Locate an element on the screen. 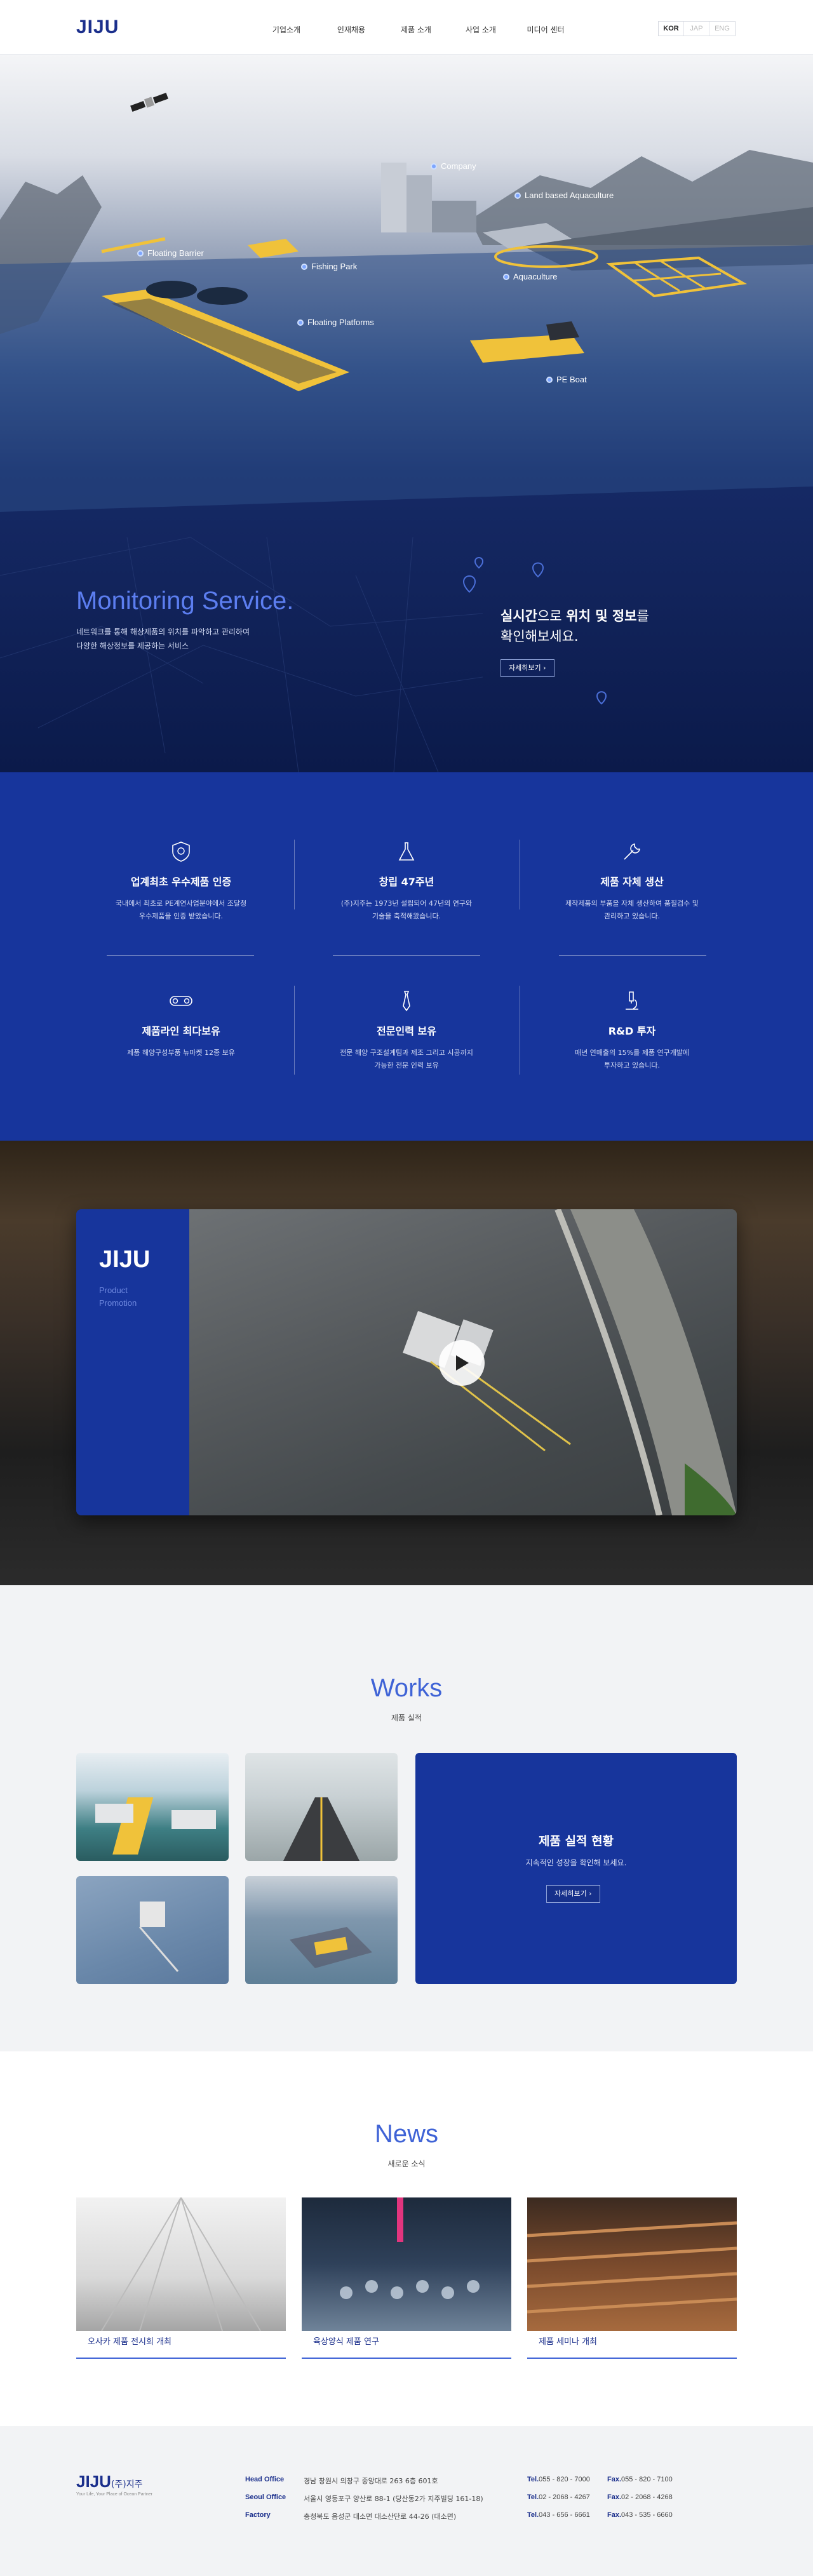 Image resolution: width=813 pixels, height=2576 pixels. nav-item-media: 미디어 센터 is located at coordinates (545, 29).